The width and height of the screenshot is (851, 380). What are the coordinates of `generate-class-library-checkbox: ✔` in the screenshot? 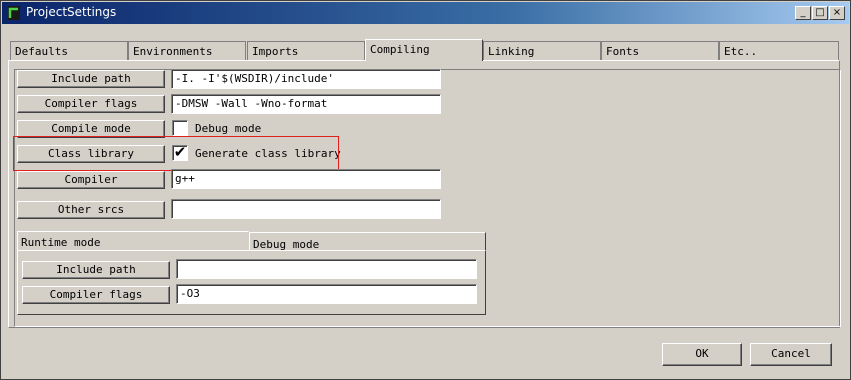 It's located at (180, 152).